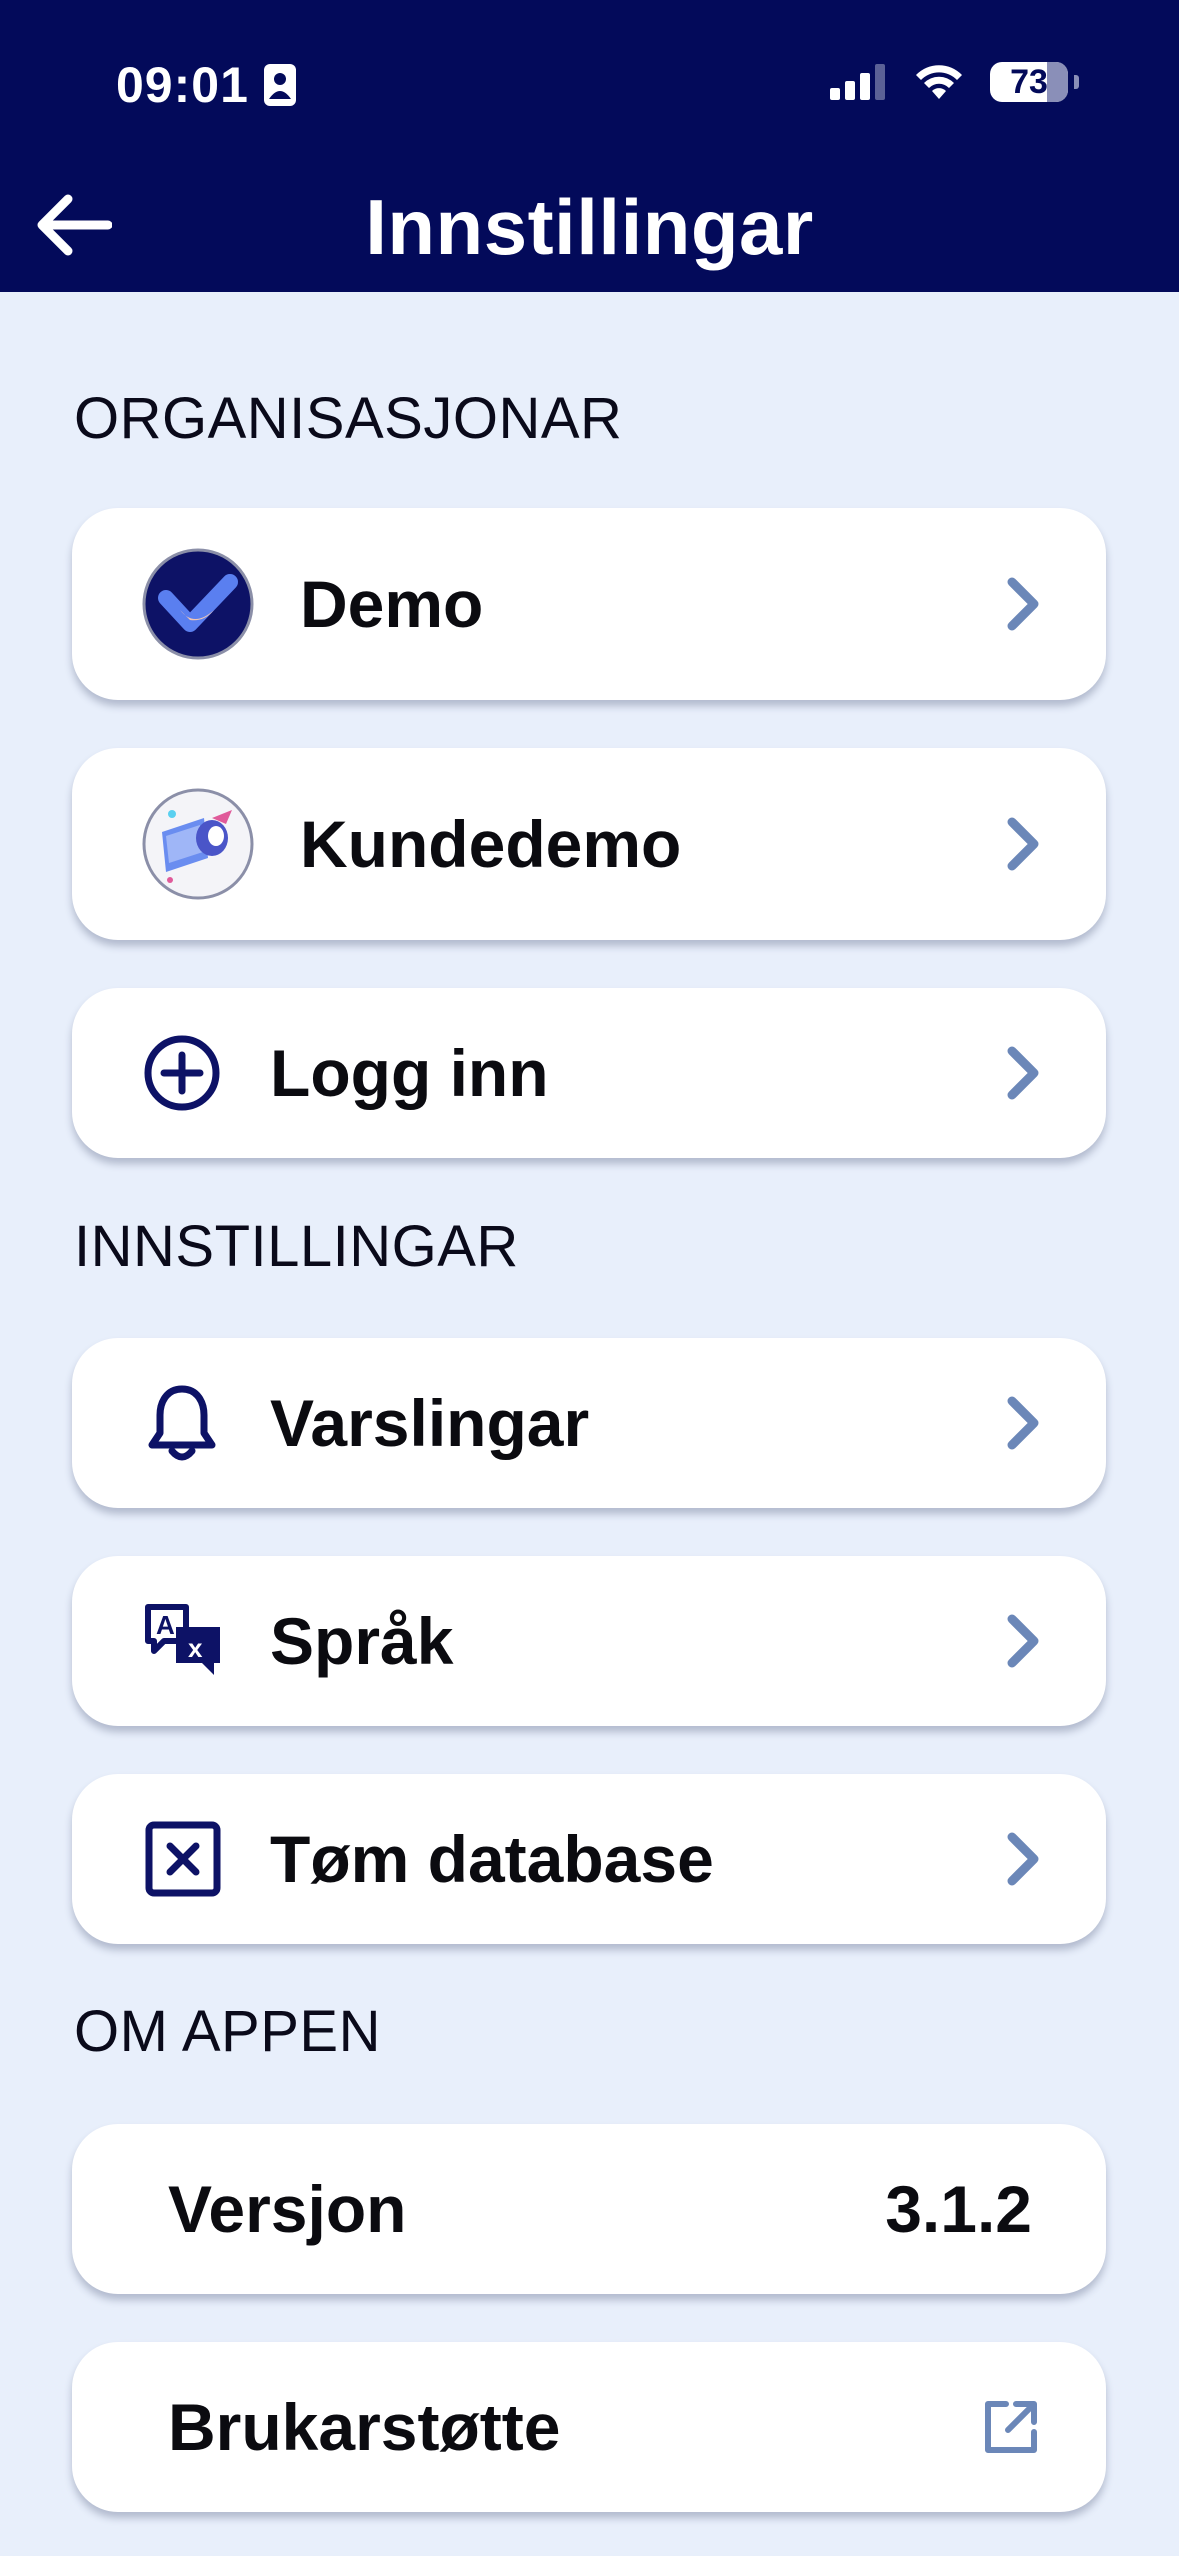  What do you see at coordinates (589, 604) in the screenshot?
I see `org-item-demo: Demo` at bounding box center [589, 604].